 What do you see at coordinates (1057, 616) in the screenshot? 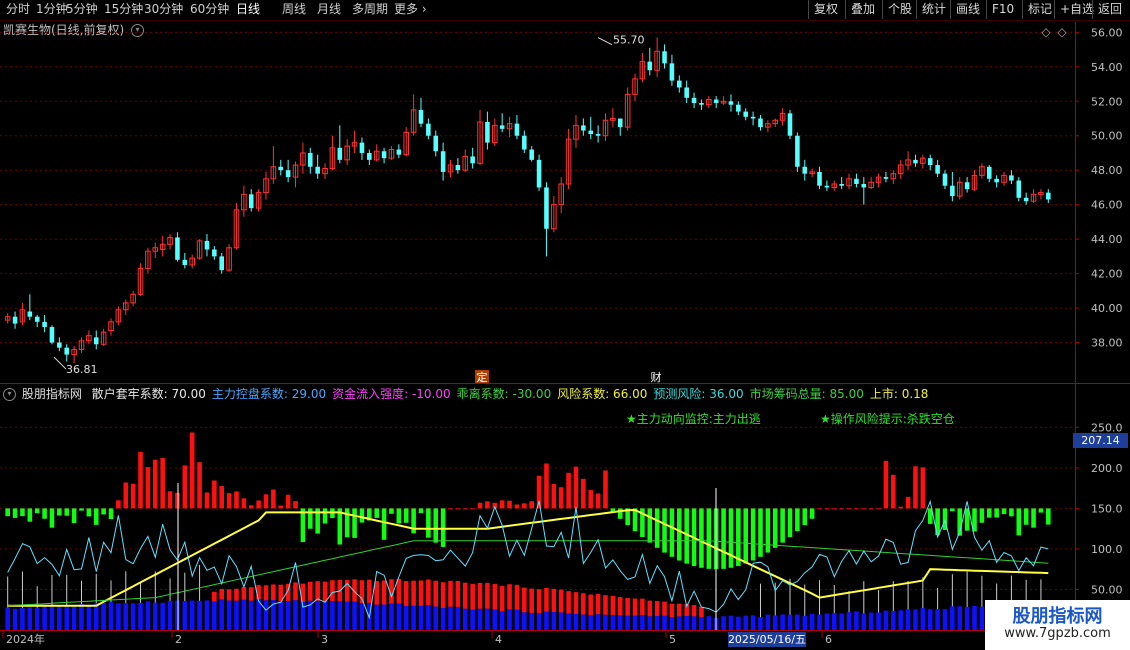
I see `watermark-title: 股朋指标网` at bounding box center [1057, 616].